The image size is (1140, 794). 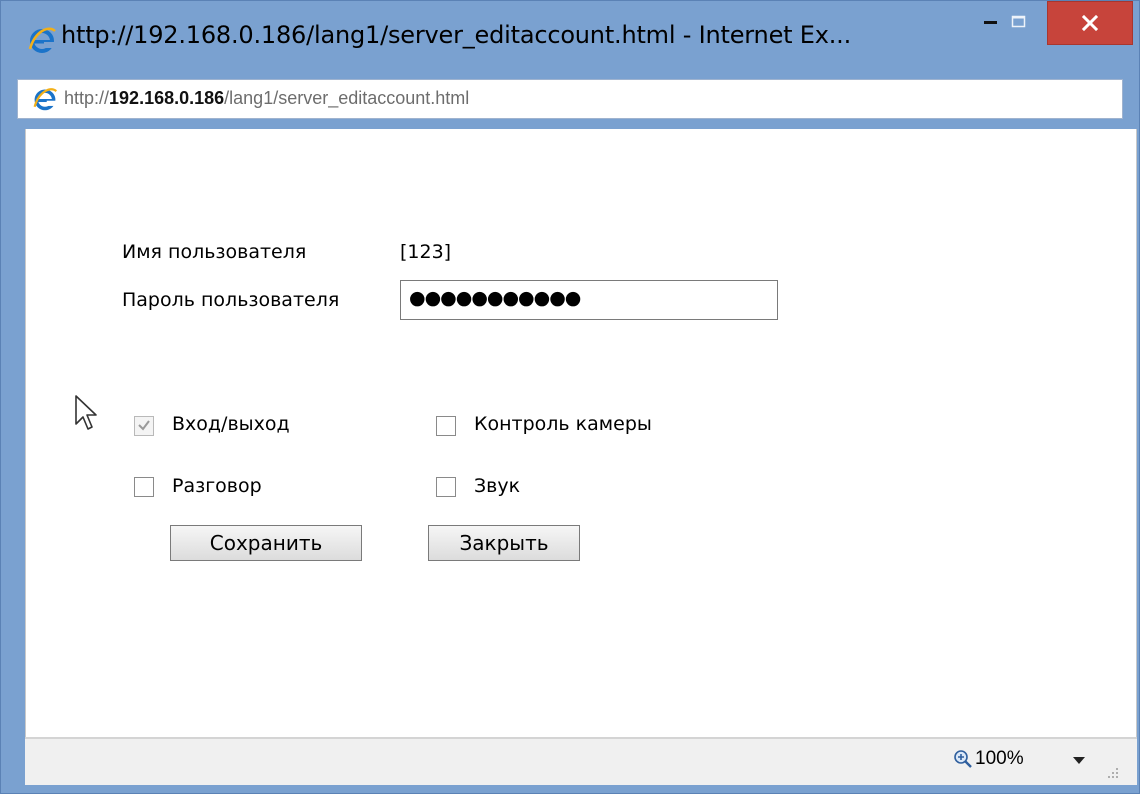 What do you see at coordinates (1112, 772) in the screenshot?
I see `resize-grip-icon` at bounding box center [1112, 772].